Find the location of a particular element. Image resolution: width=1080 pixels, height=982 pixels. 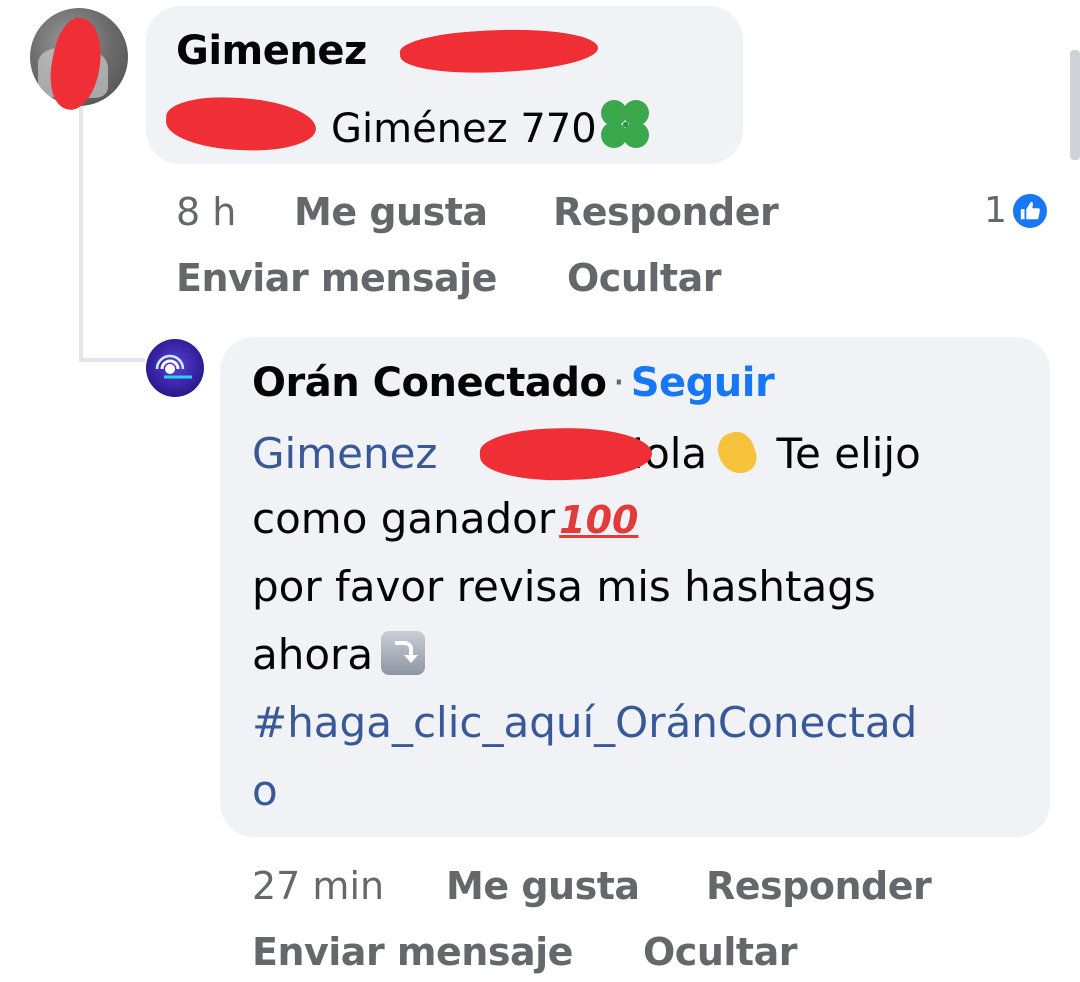

reply-text-line-2: como ganador 100 is located at coordinates (445, 518).